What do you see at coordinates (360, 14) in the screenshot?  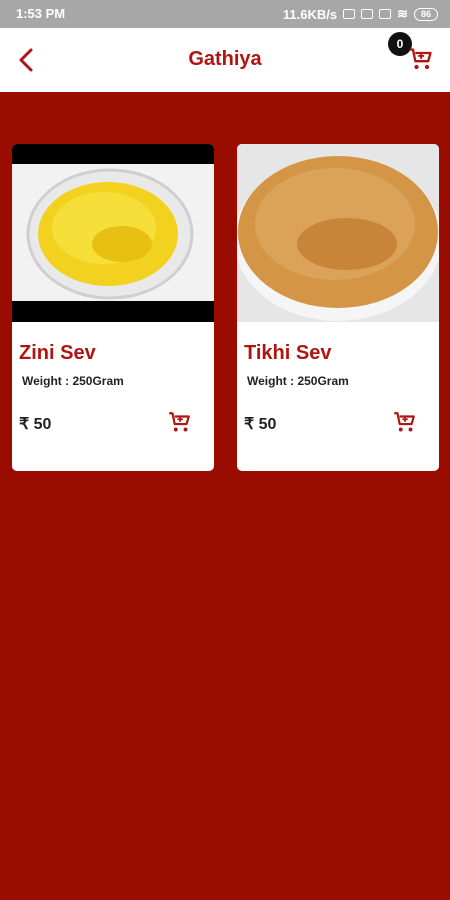 I see `status-icons: 11.6KB/s ≋ 86` at bounding box center [360, 14].